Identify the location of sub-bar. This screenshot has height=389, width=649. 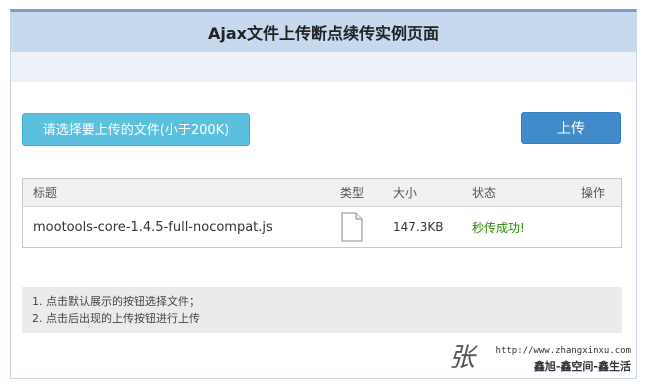
(323, 67).